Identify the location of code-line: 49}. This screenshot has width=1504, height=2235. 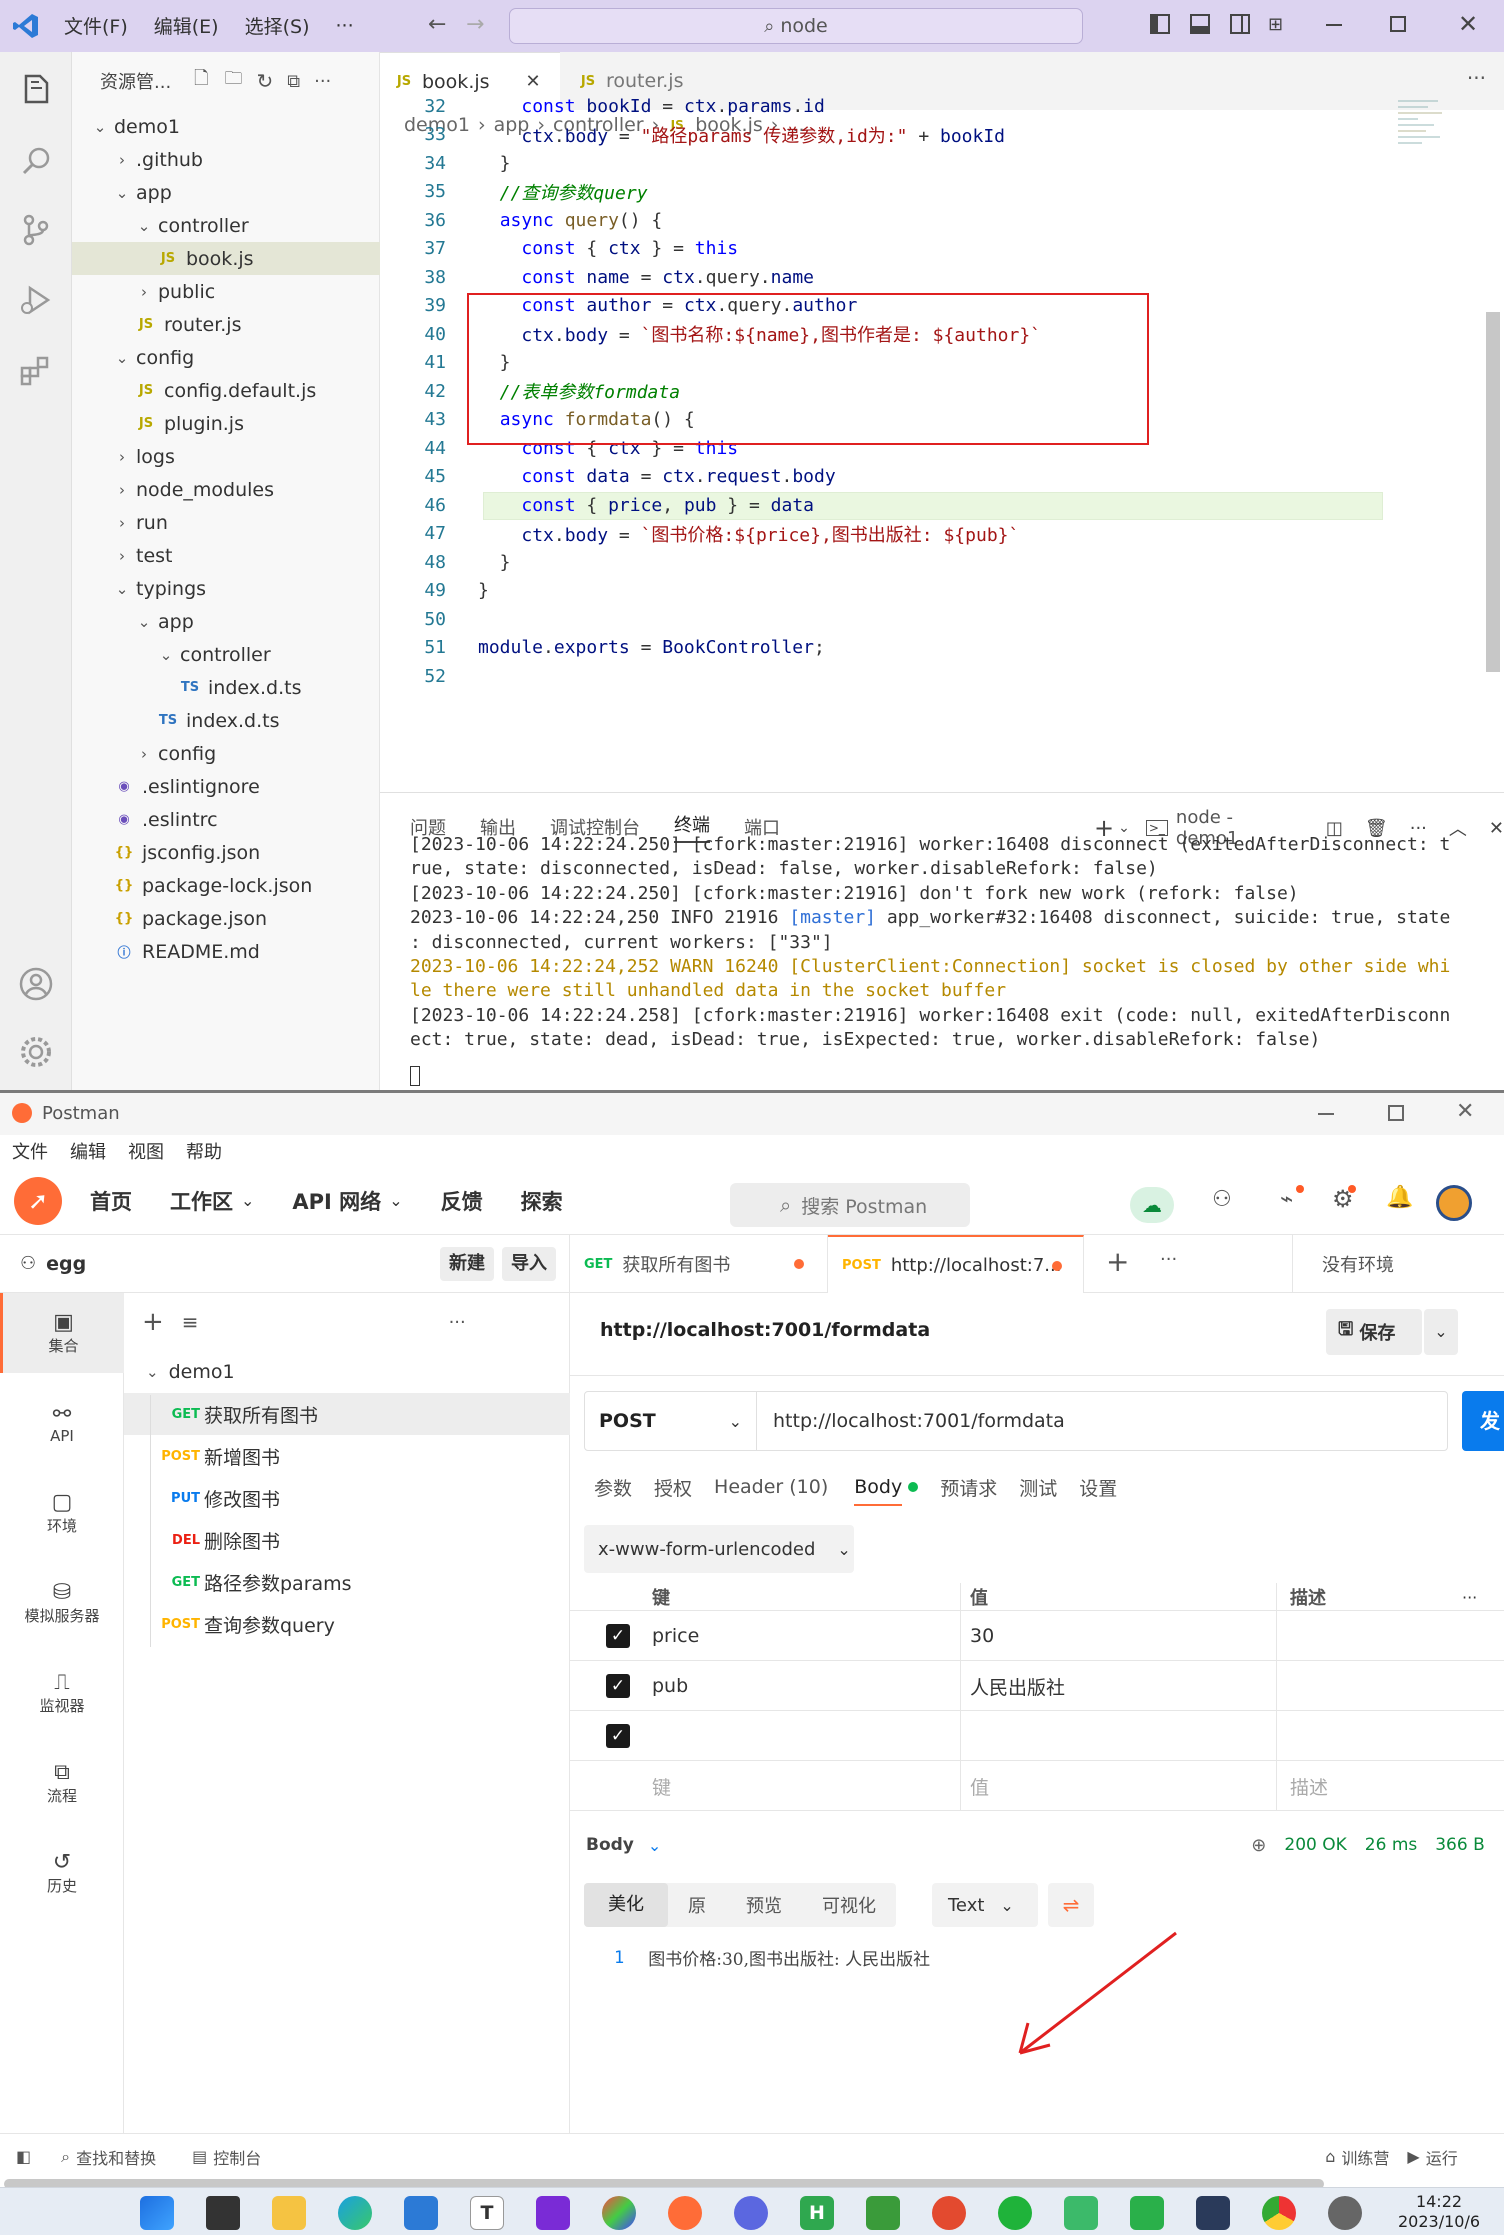
(942, 591).